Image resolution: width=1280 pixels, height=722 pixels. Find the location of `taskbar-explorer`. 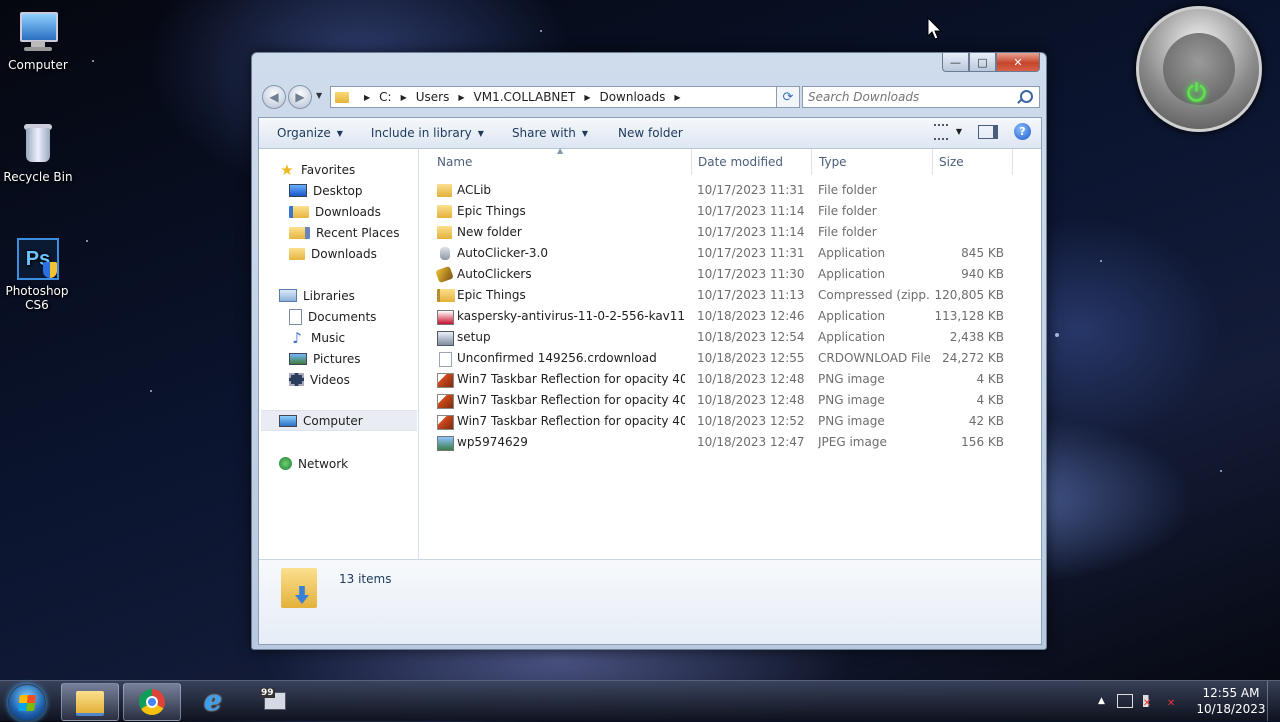

taskbar-explorer is located at coordinates (90, 702).